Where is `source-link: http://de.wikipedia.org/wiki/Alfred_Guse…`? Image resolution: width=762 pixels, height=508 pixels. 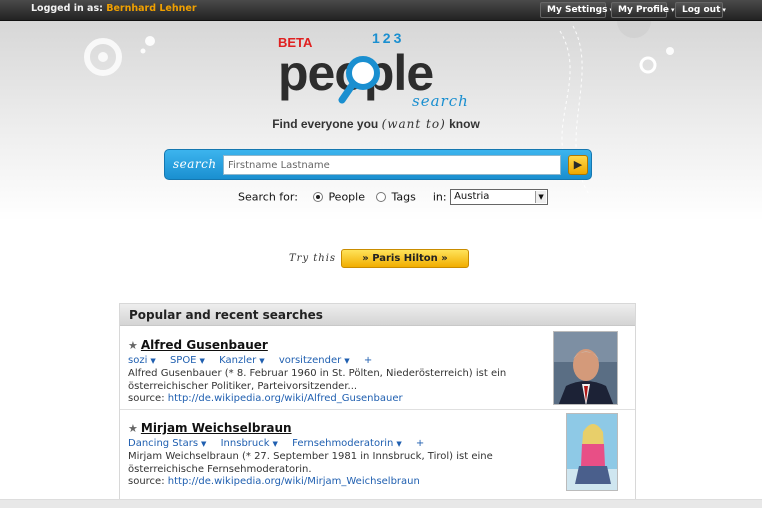 source-link: http://de.wikipedia.org/wiki/Alfred_Guse… is located at coordinates (285, 398).